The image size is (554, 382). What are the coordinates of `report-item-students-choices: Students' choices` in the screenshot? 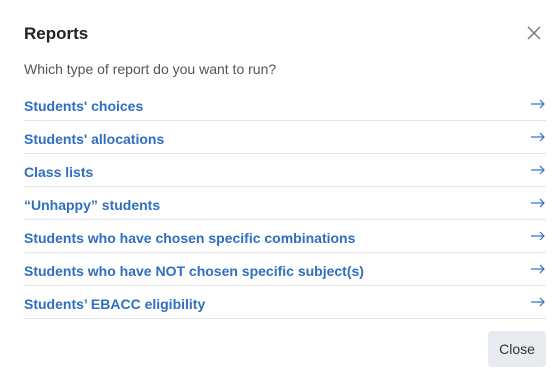 It's located at (285, 104).